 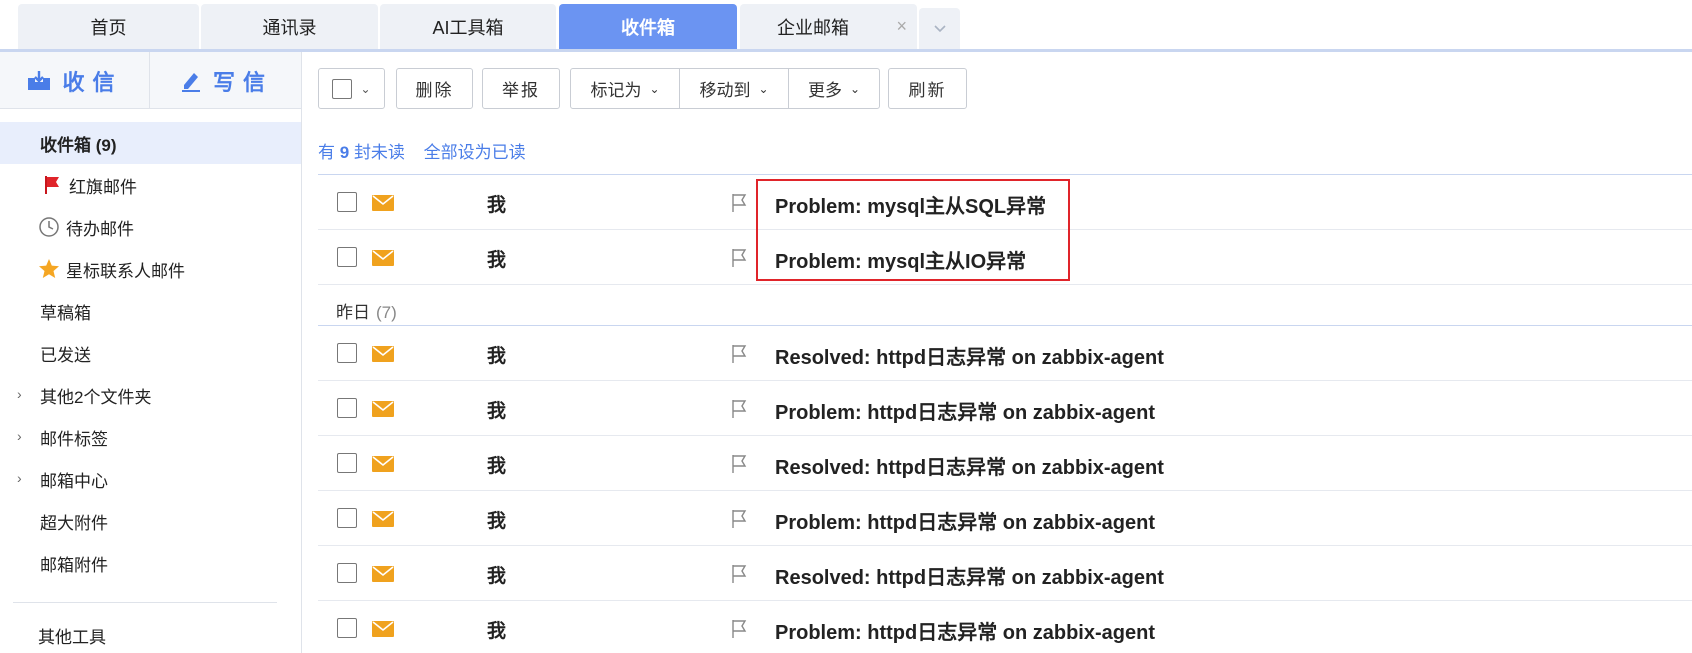 What do you see at coordinates (434, 88) in the screenshot?
I see `delete-button: 删除` at bounding box center [434, 88].